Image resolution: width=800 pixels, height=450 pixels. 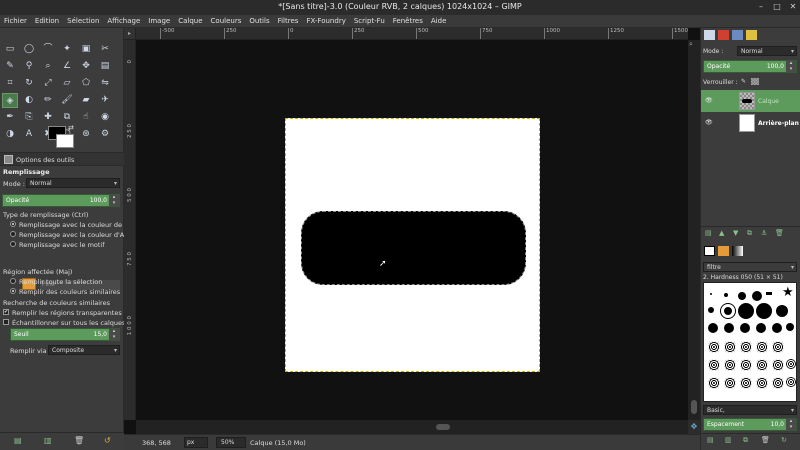 What do you see at coordinates (438, 20) in the screenshot?
I see `menu-aide: Aide` at bounding box center [438, 20].